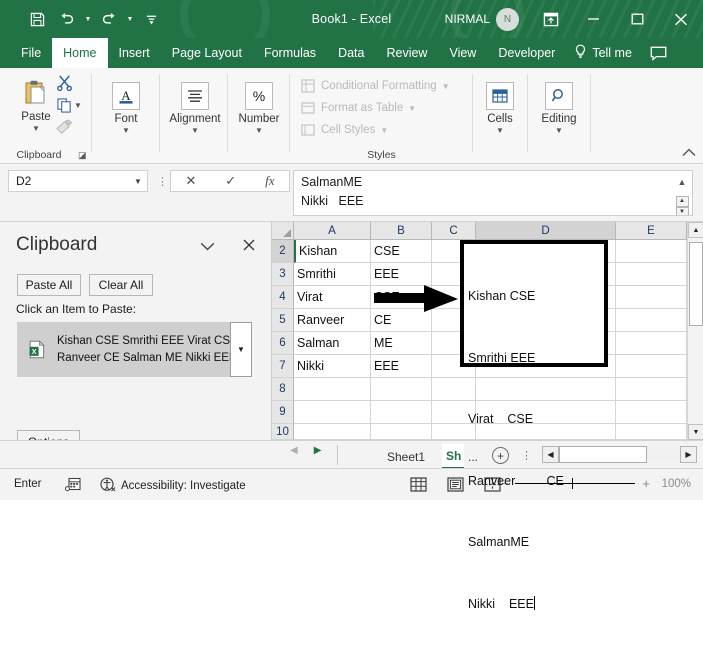 This screenshot has height=655, width=703. I want to click on tab-insert: Insert, so click(134, 53).